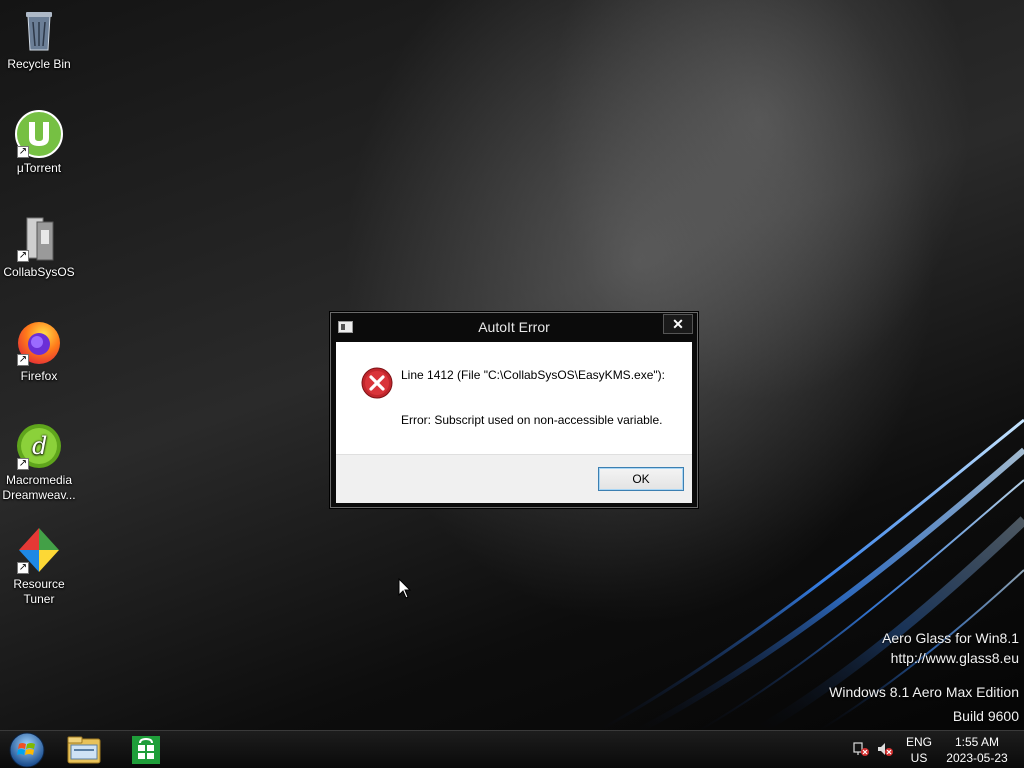 The image size is (1024, 772). What do you see at coordinates (39, 238) in the screenshot?
I see `collabsysos-icon: ↗` at bounding box center [39, 238].